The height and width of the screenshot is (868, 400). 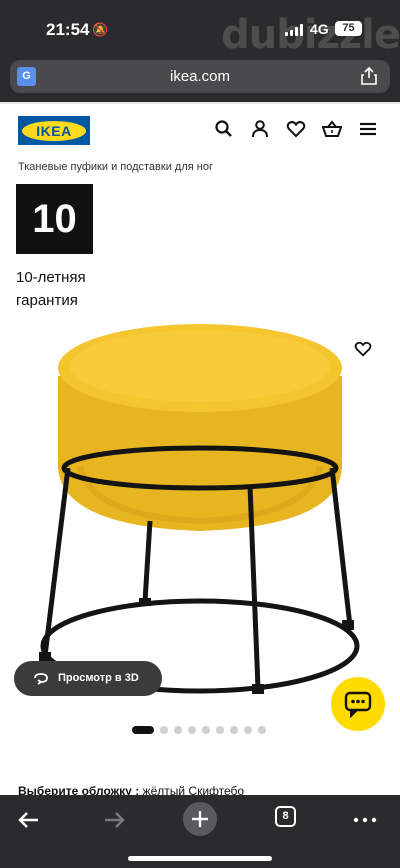 I want to click on cart-icon, so click(x=332, y=129).